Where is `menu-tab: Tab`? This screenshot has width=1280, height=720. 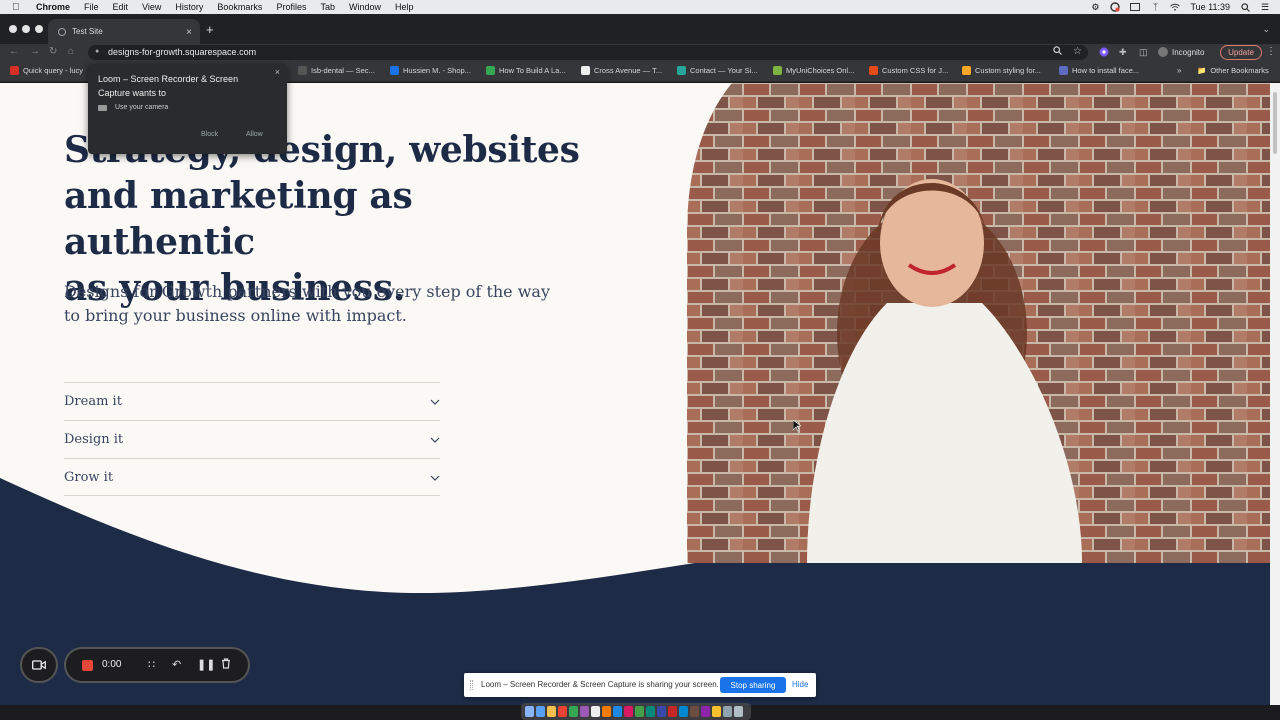
menu-tab: Tab is located at coordinates (327, 7).